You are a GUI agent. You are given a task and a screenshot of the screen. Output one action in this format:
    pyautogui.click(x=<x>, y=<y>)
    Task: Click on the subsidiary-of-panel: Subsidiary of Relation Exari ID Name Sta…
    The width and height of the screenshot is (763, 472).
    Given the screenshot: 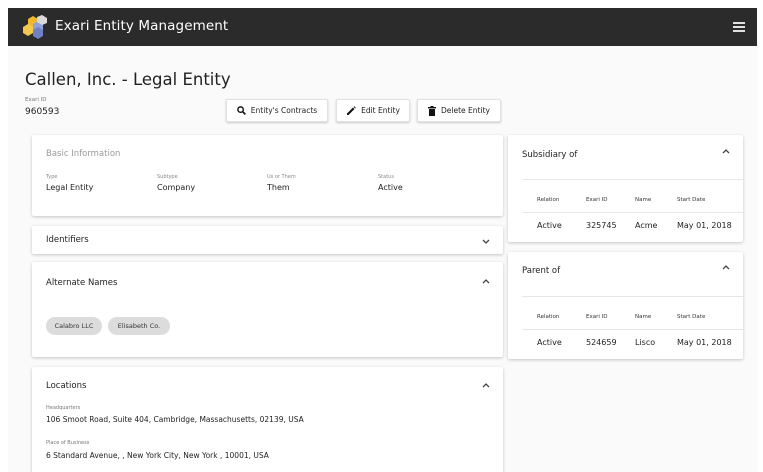 What is the action you would take?
    pyautogui.click(x=625, y=188)
    